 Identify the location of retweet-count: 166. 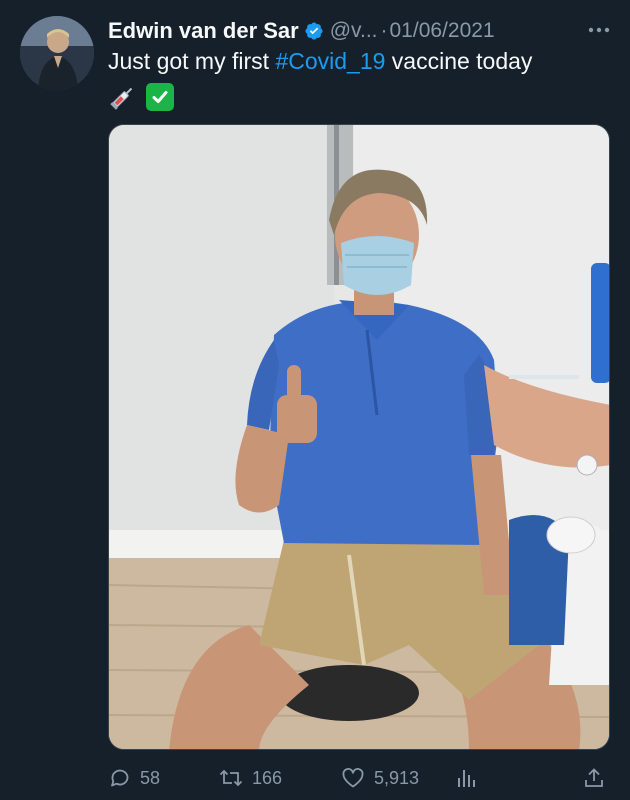
(267, 777).